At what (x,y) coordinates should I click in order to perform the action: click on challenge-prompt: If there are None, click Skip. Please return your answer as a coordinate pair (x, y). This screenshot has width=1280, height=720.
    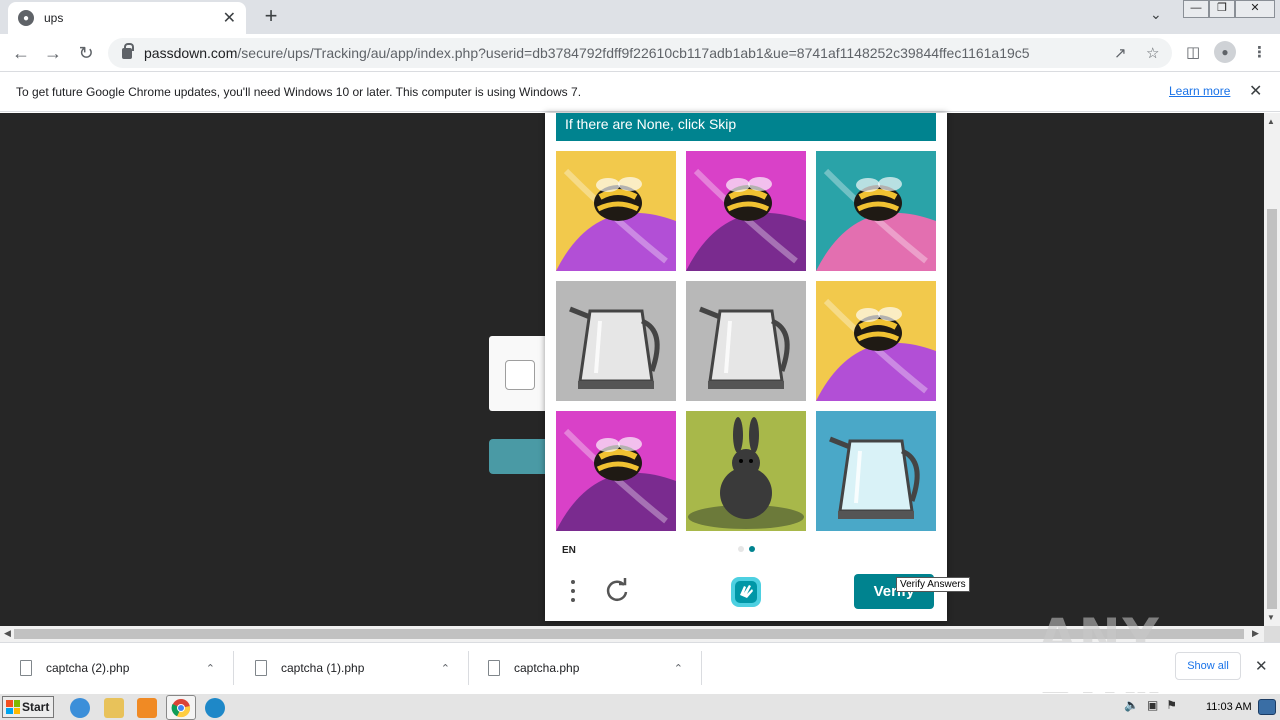
    Looking at the image, I should click on (746, 127).